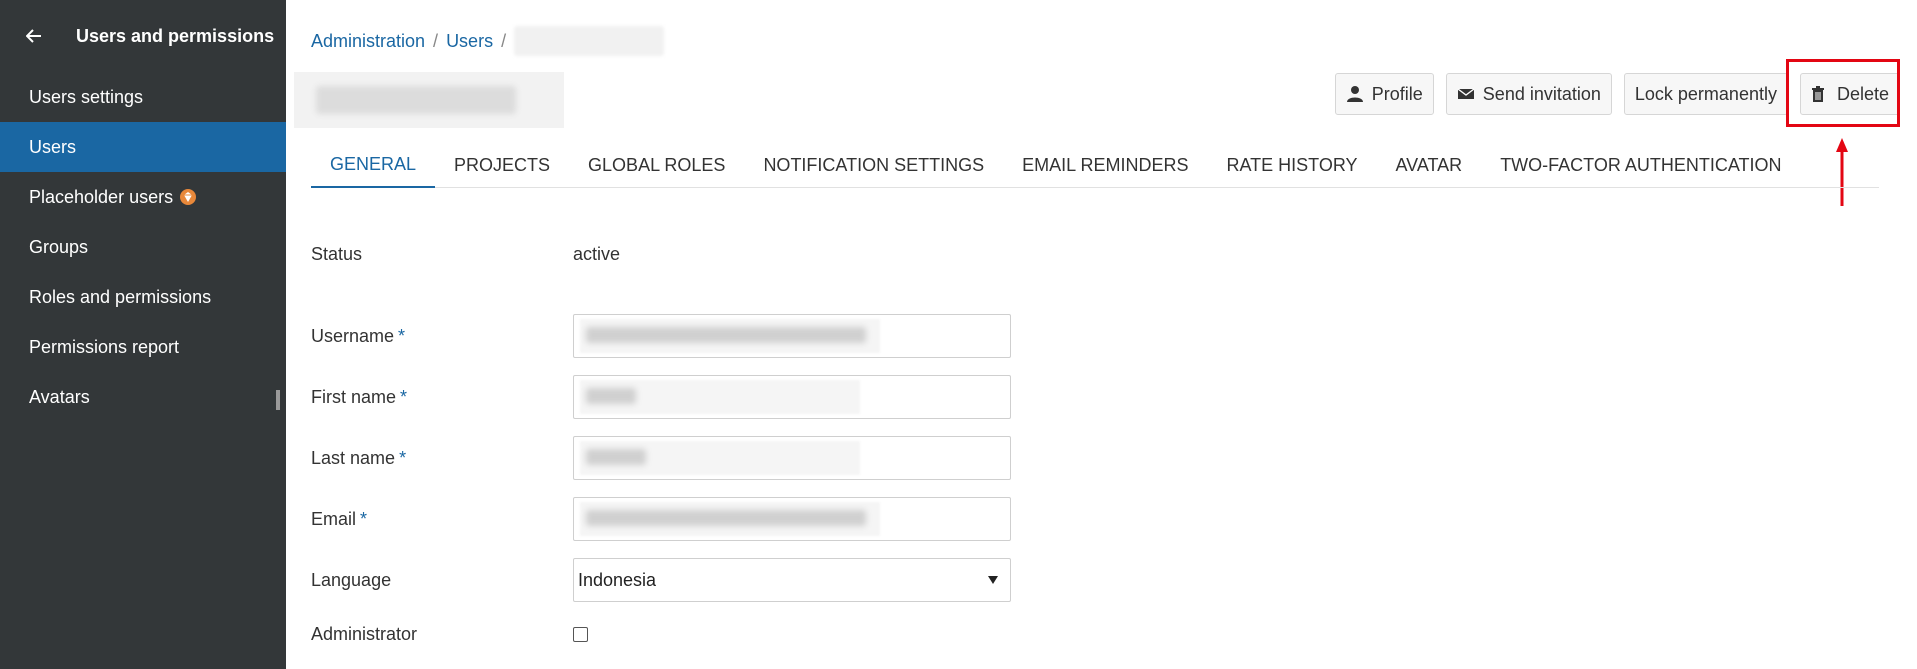 This screenshot has width=1917, height=669. Describe the element at coordinates (86, 96) in the screenshot. I see `sidebar-item-label: Users settings` at that location.